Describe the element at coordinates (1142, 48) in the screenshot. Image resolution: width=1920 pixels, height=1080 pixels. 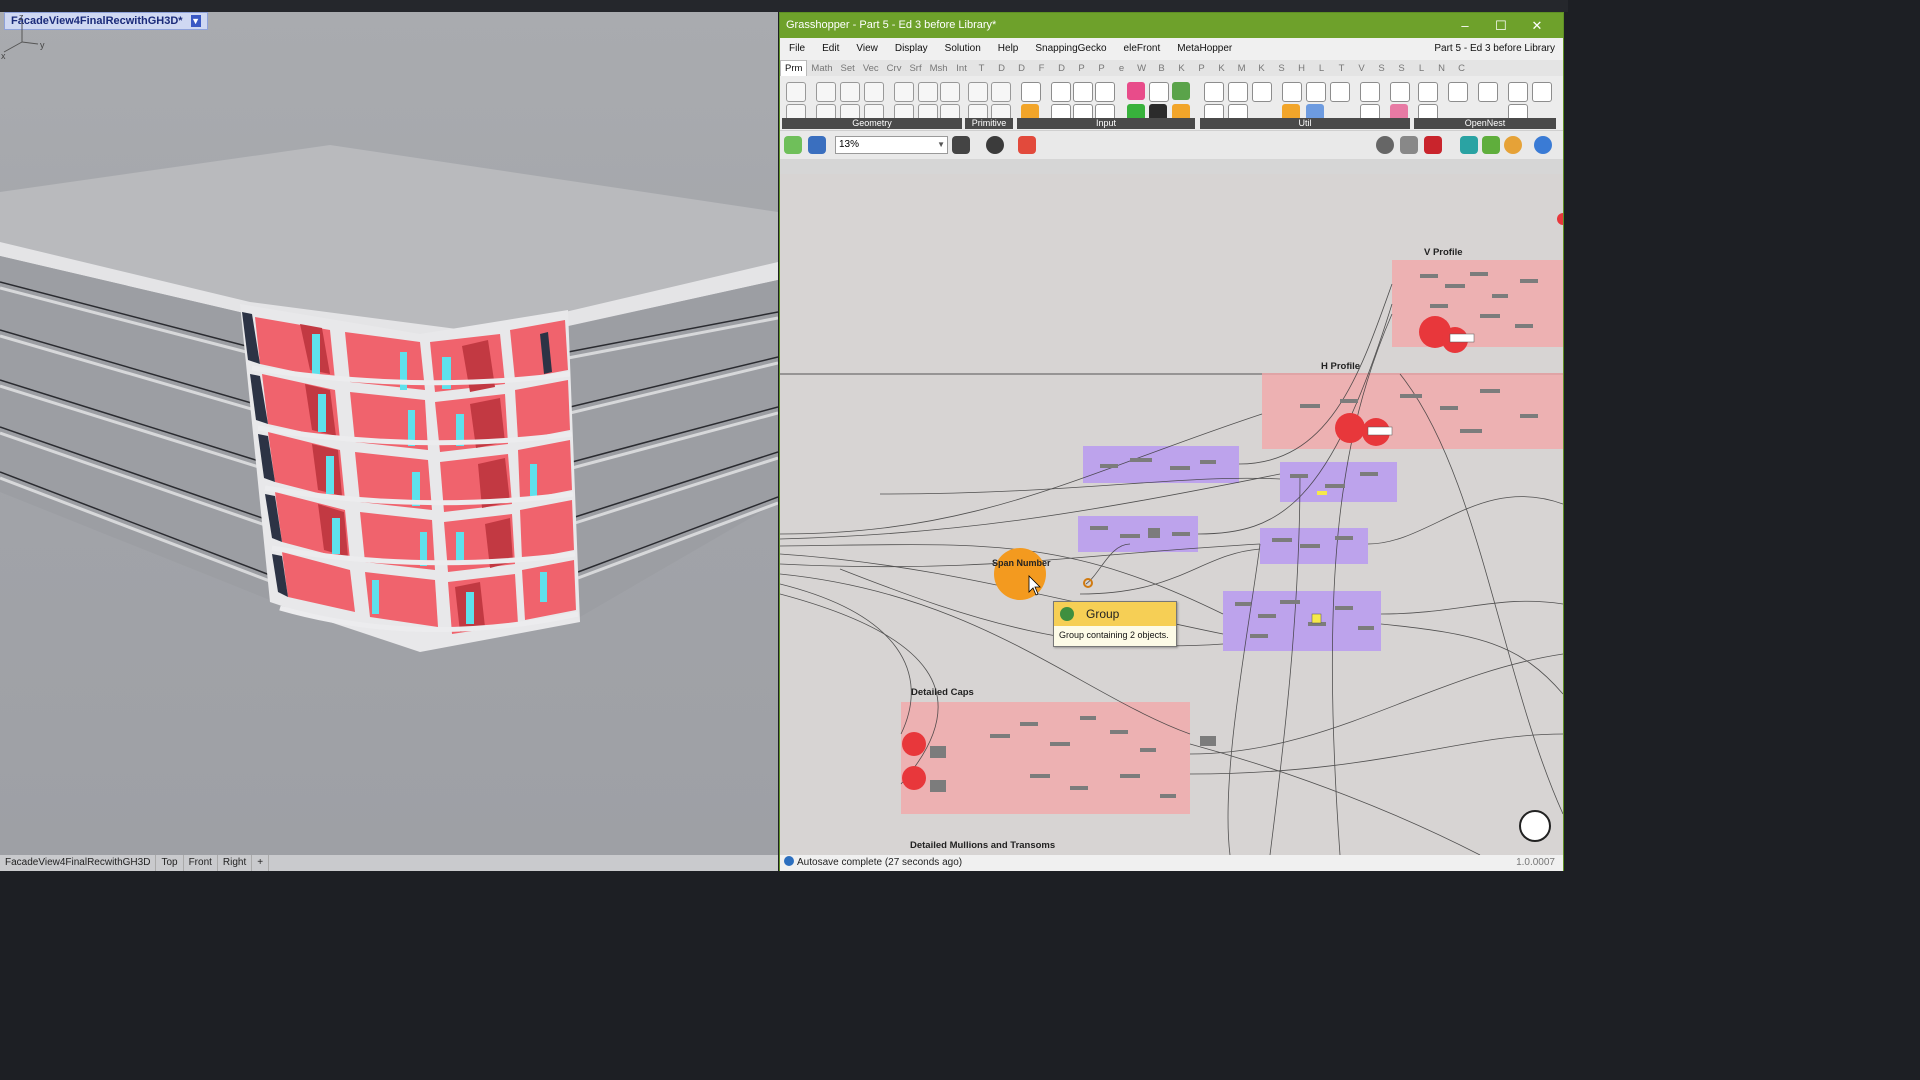
I see `menu-elefront: eleFront` at that location.